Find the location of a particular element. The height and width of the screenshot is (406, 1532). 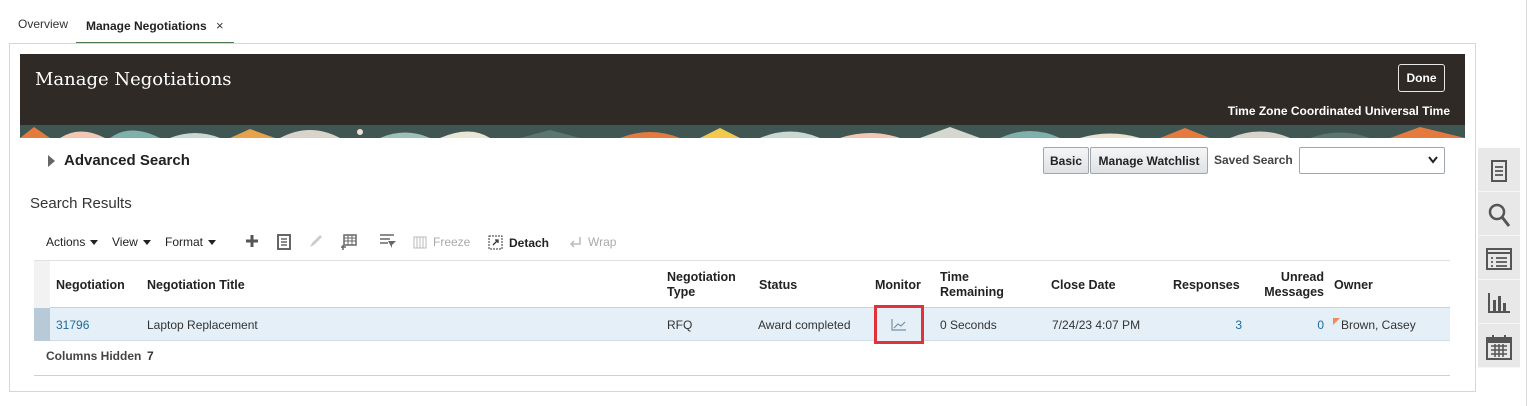

row-header-column is located at coordinates (42, 285).